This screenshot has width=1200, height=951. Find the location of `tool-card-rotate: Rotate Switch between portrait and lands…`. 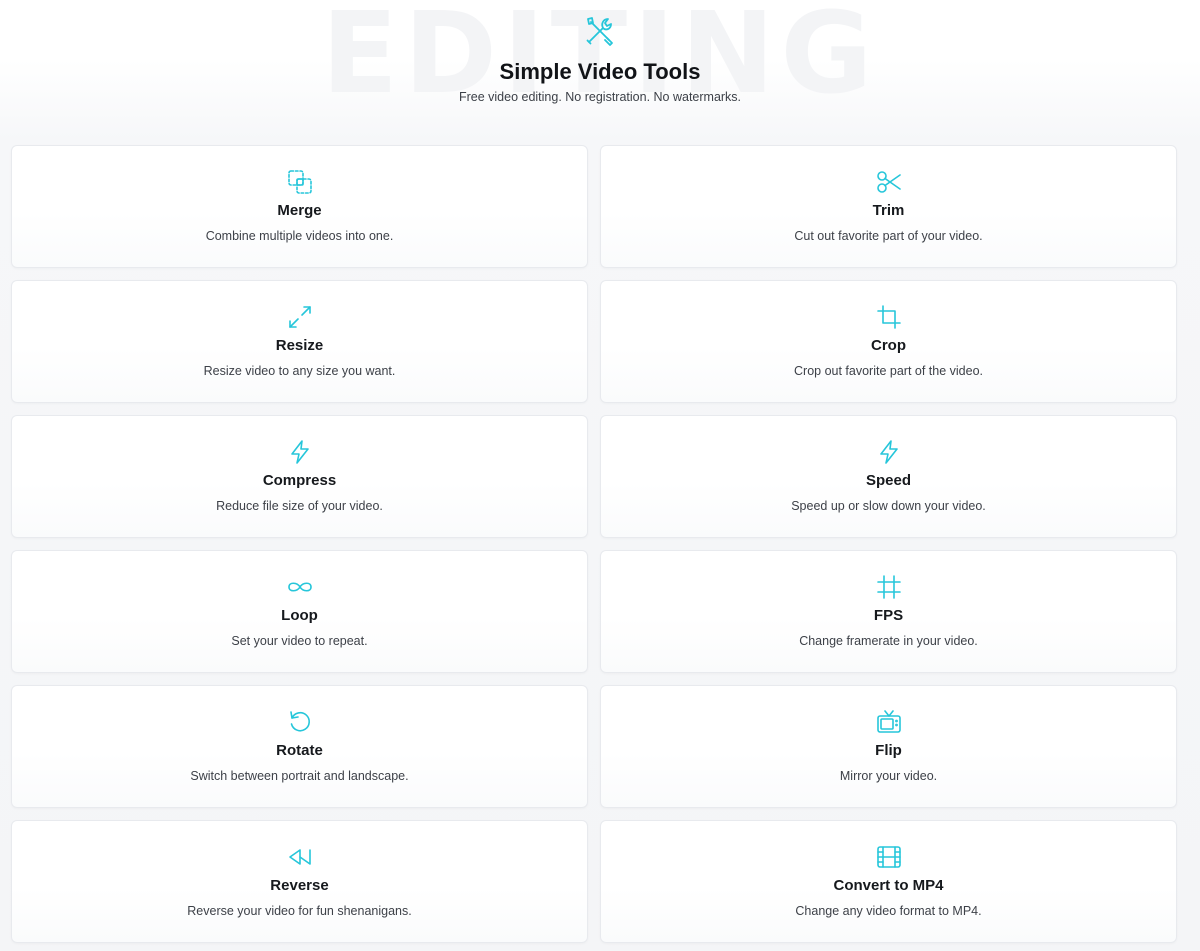

tool-card-rotate: Rotate Switch between portrait and lands… is located at coordinates (299, 746).